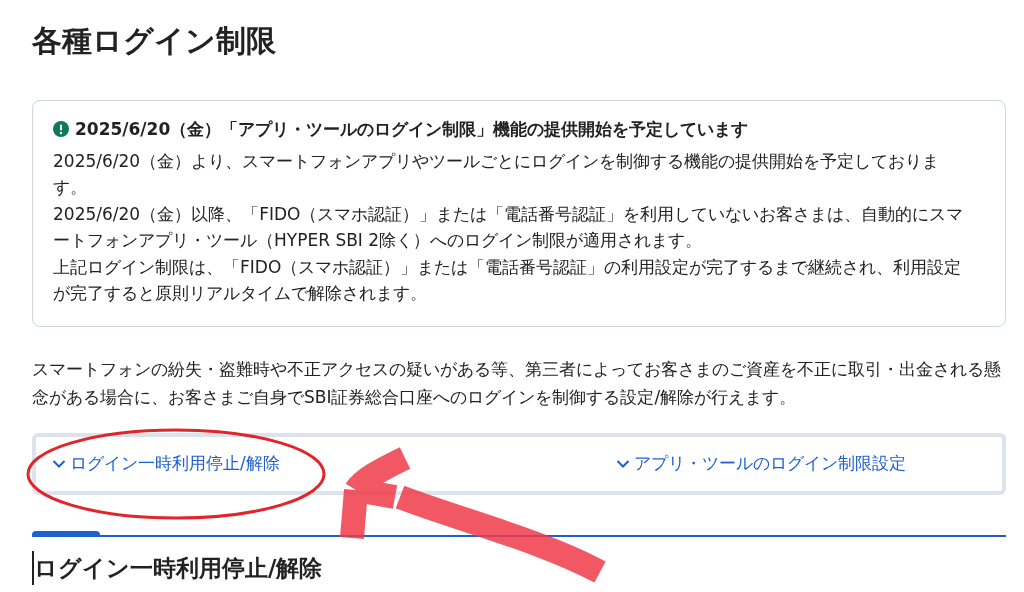 This screenshot has width=1024, height=592. I want to click on anchor-link: ログイン一時利用停止/解除, so click(166, 463).